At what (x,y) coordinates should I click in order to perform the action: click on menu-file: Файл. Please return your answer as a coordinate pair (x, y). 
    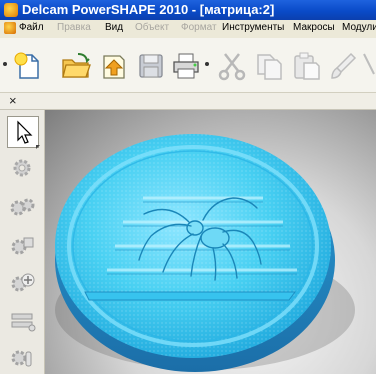
    Looking at the image, I should click on (31, 27).